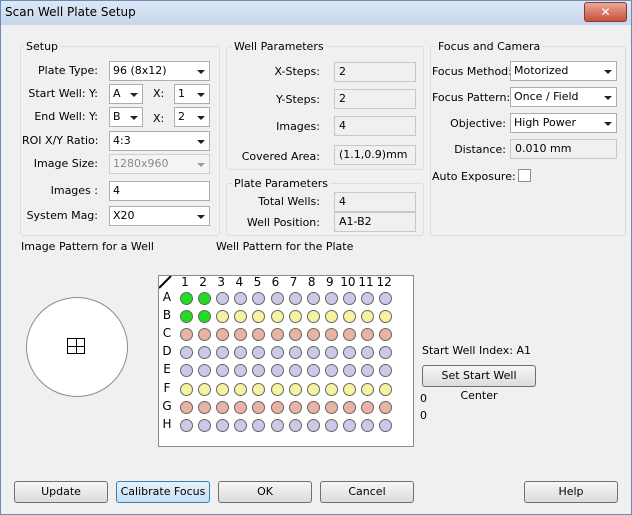 This screenshot has height=515, width=632. What do you see at coordinates (126, 94) in the screenshot?
I see `start-well-y-select: A` at bounding box center [126, 94].